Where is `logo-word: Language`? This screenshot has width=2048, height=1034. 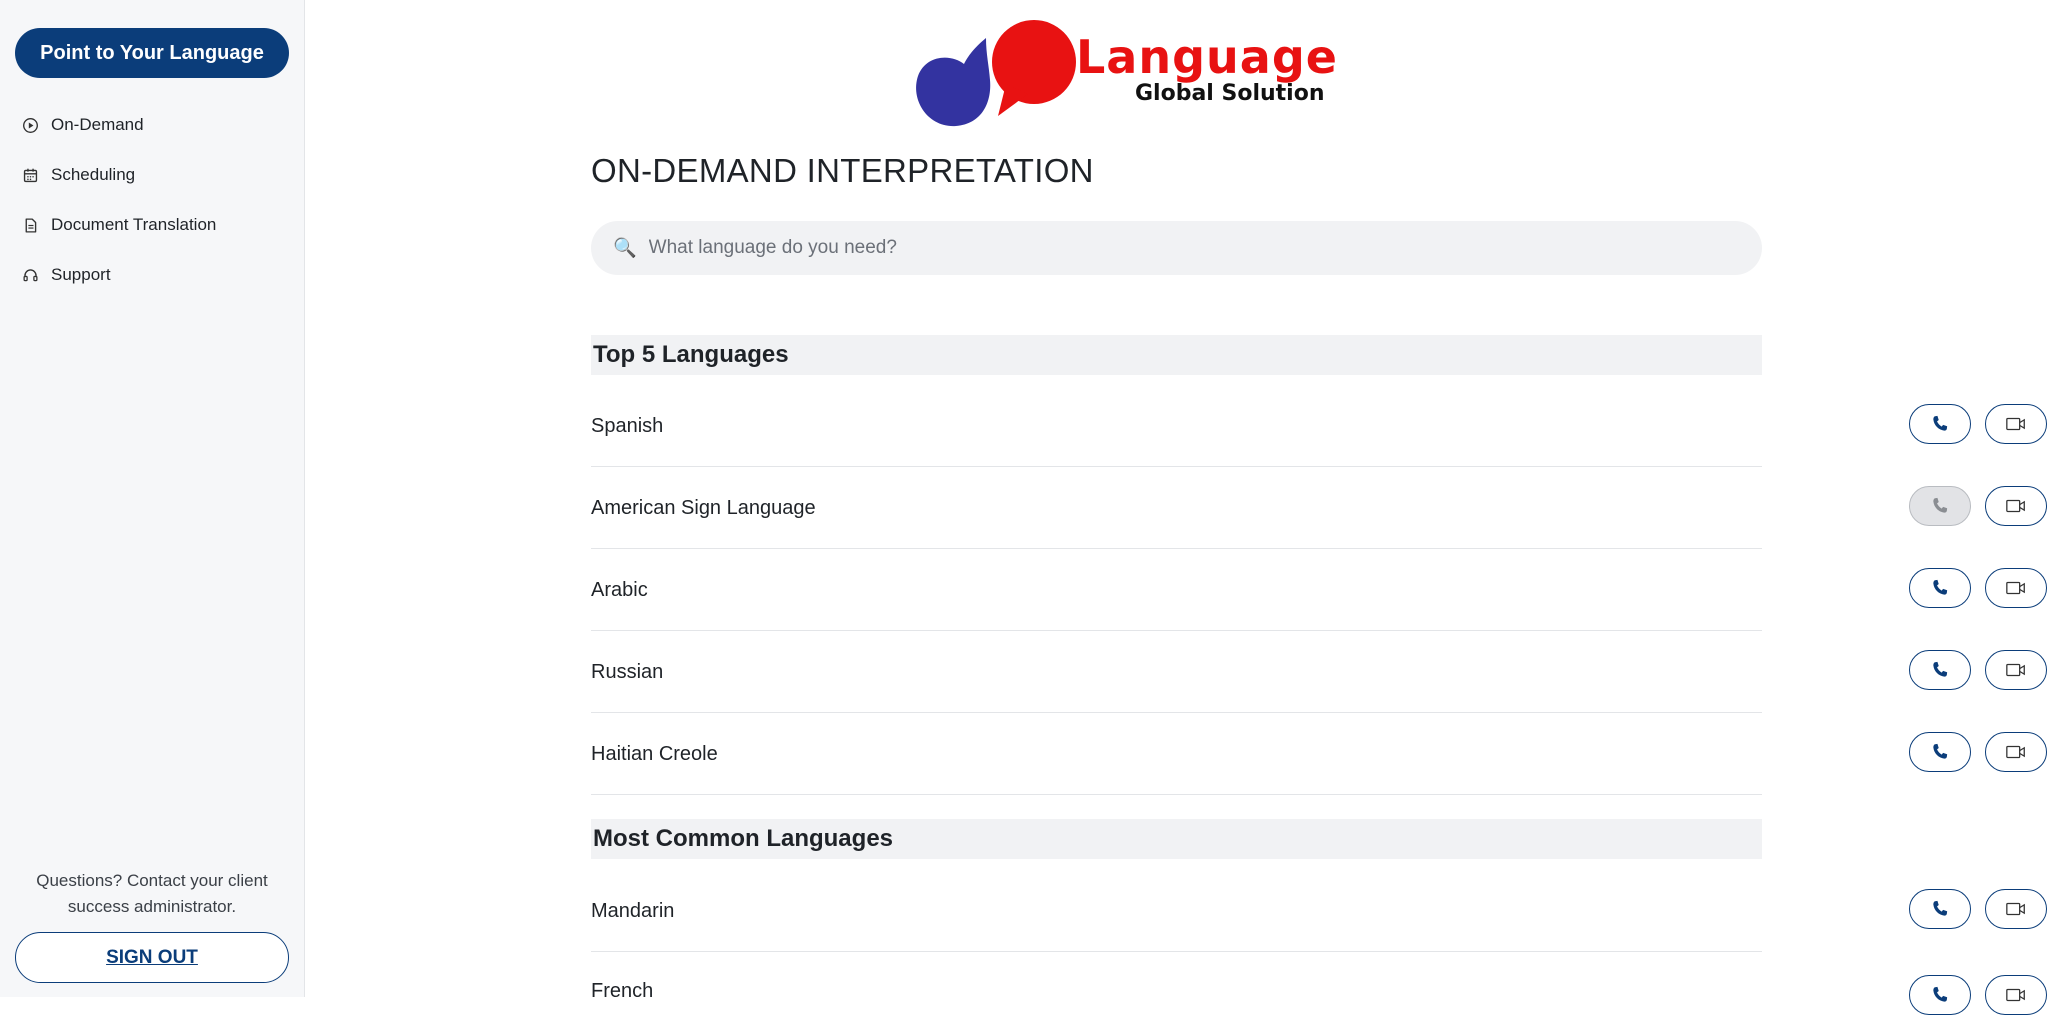
logo-word: Language is located at coordinates (1207, 57).